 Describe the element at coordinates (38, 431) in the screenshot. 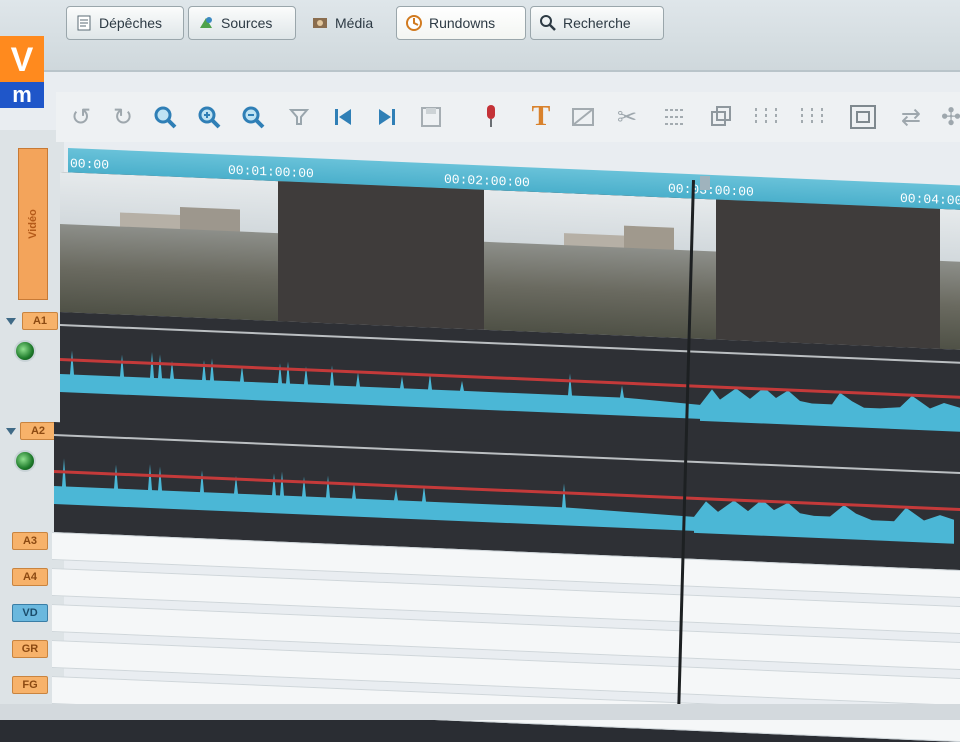

I see `track-tag-a2: A2` at that location.